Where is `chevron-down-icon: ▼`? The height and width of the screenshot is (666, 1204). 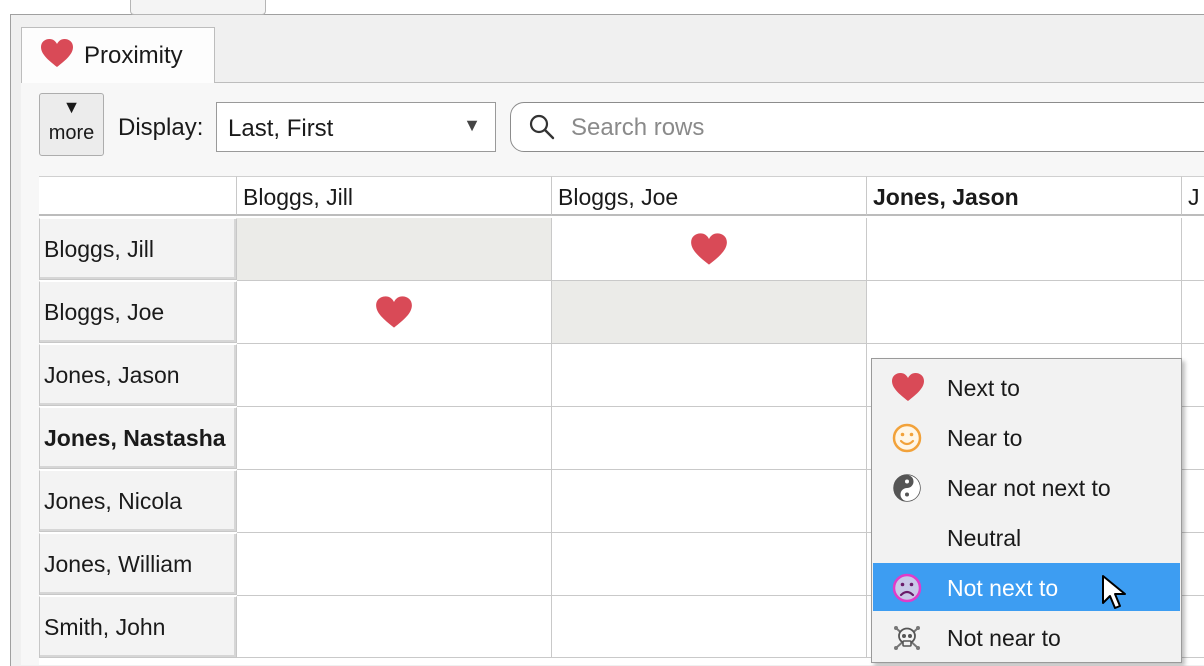 chevron-down-icon: ▼ is located at coordinates (472, 125).